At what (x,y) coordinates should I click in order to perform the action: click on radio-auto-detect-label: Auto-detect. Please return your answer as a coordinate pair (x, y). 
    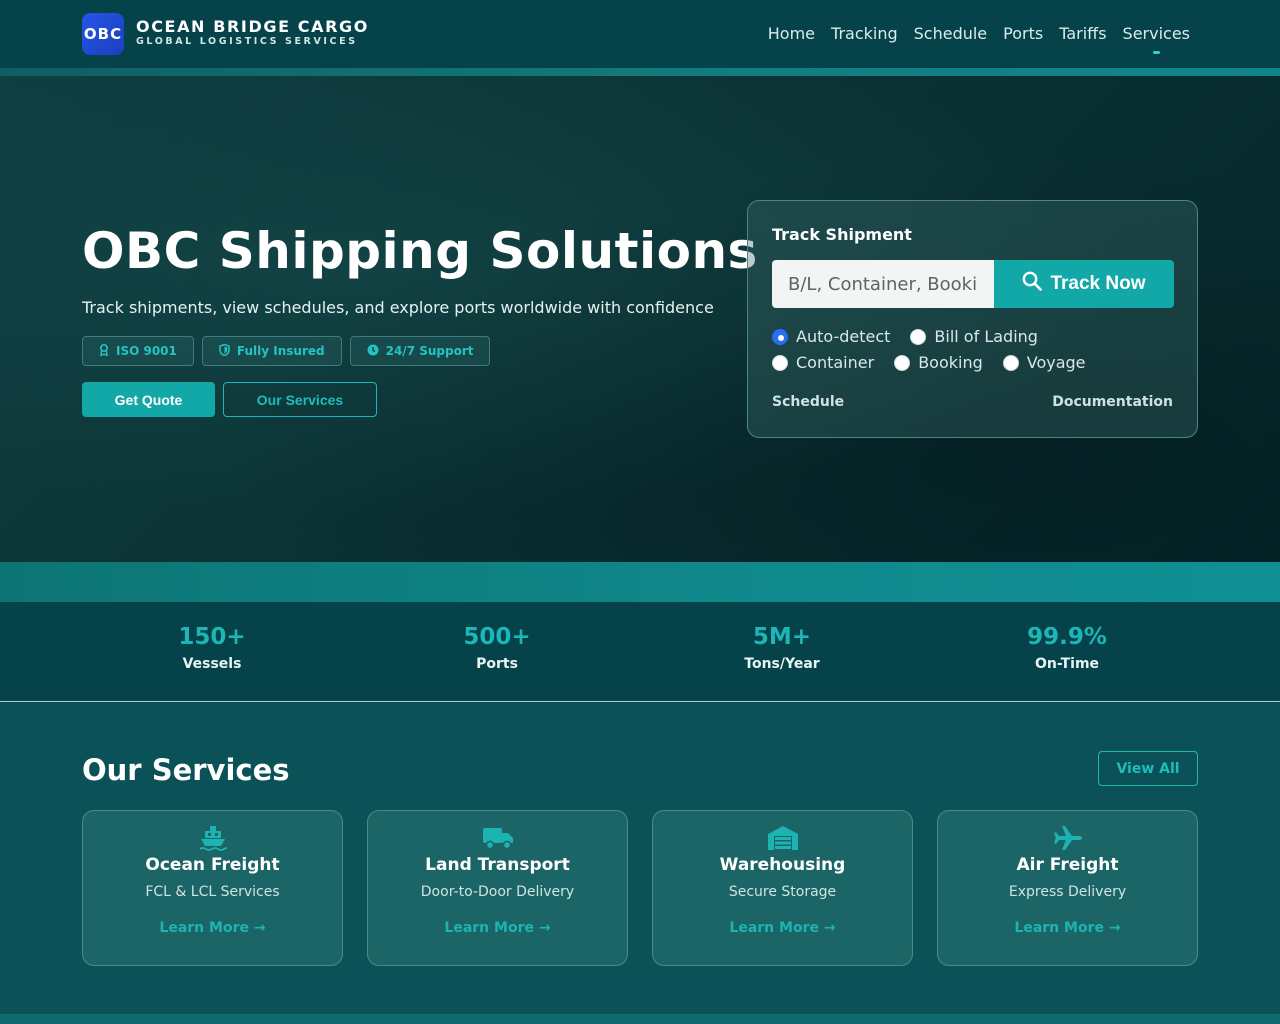
    Looking at the image, I should click on (843, 336).